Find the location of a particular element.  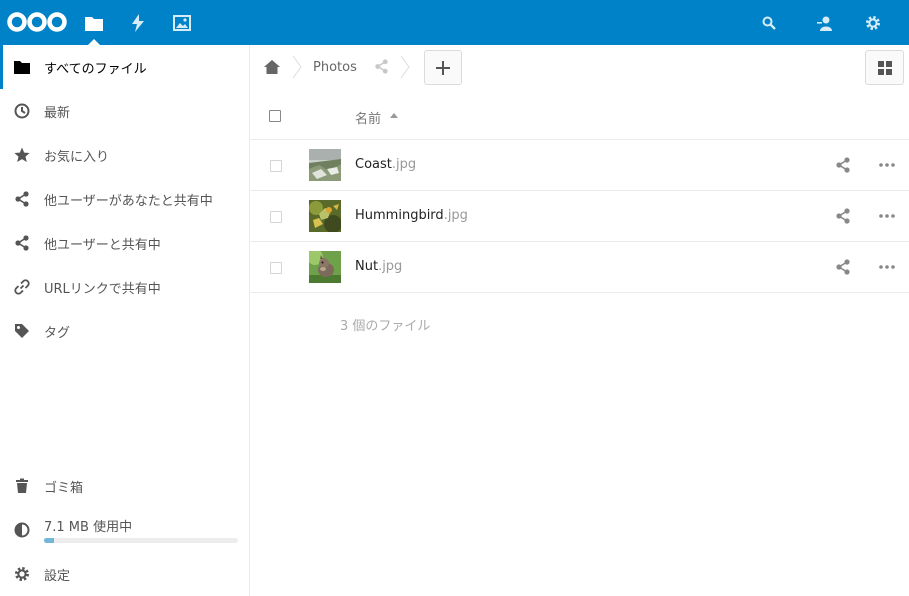

contacts-button is located at coordinates (825, 22).